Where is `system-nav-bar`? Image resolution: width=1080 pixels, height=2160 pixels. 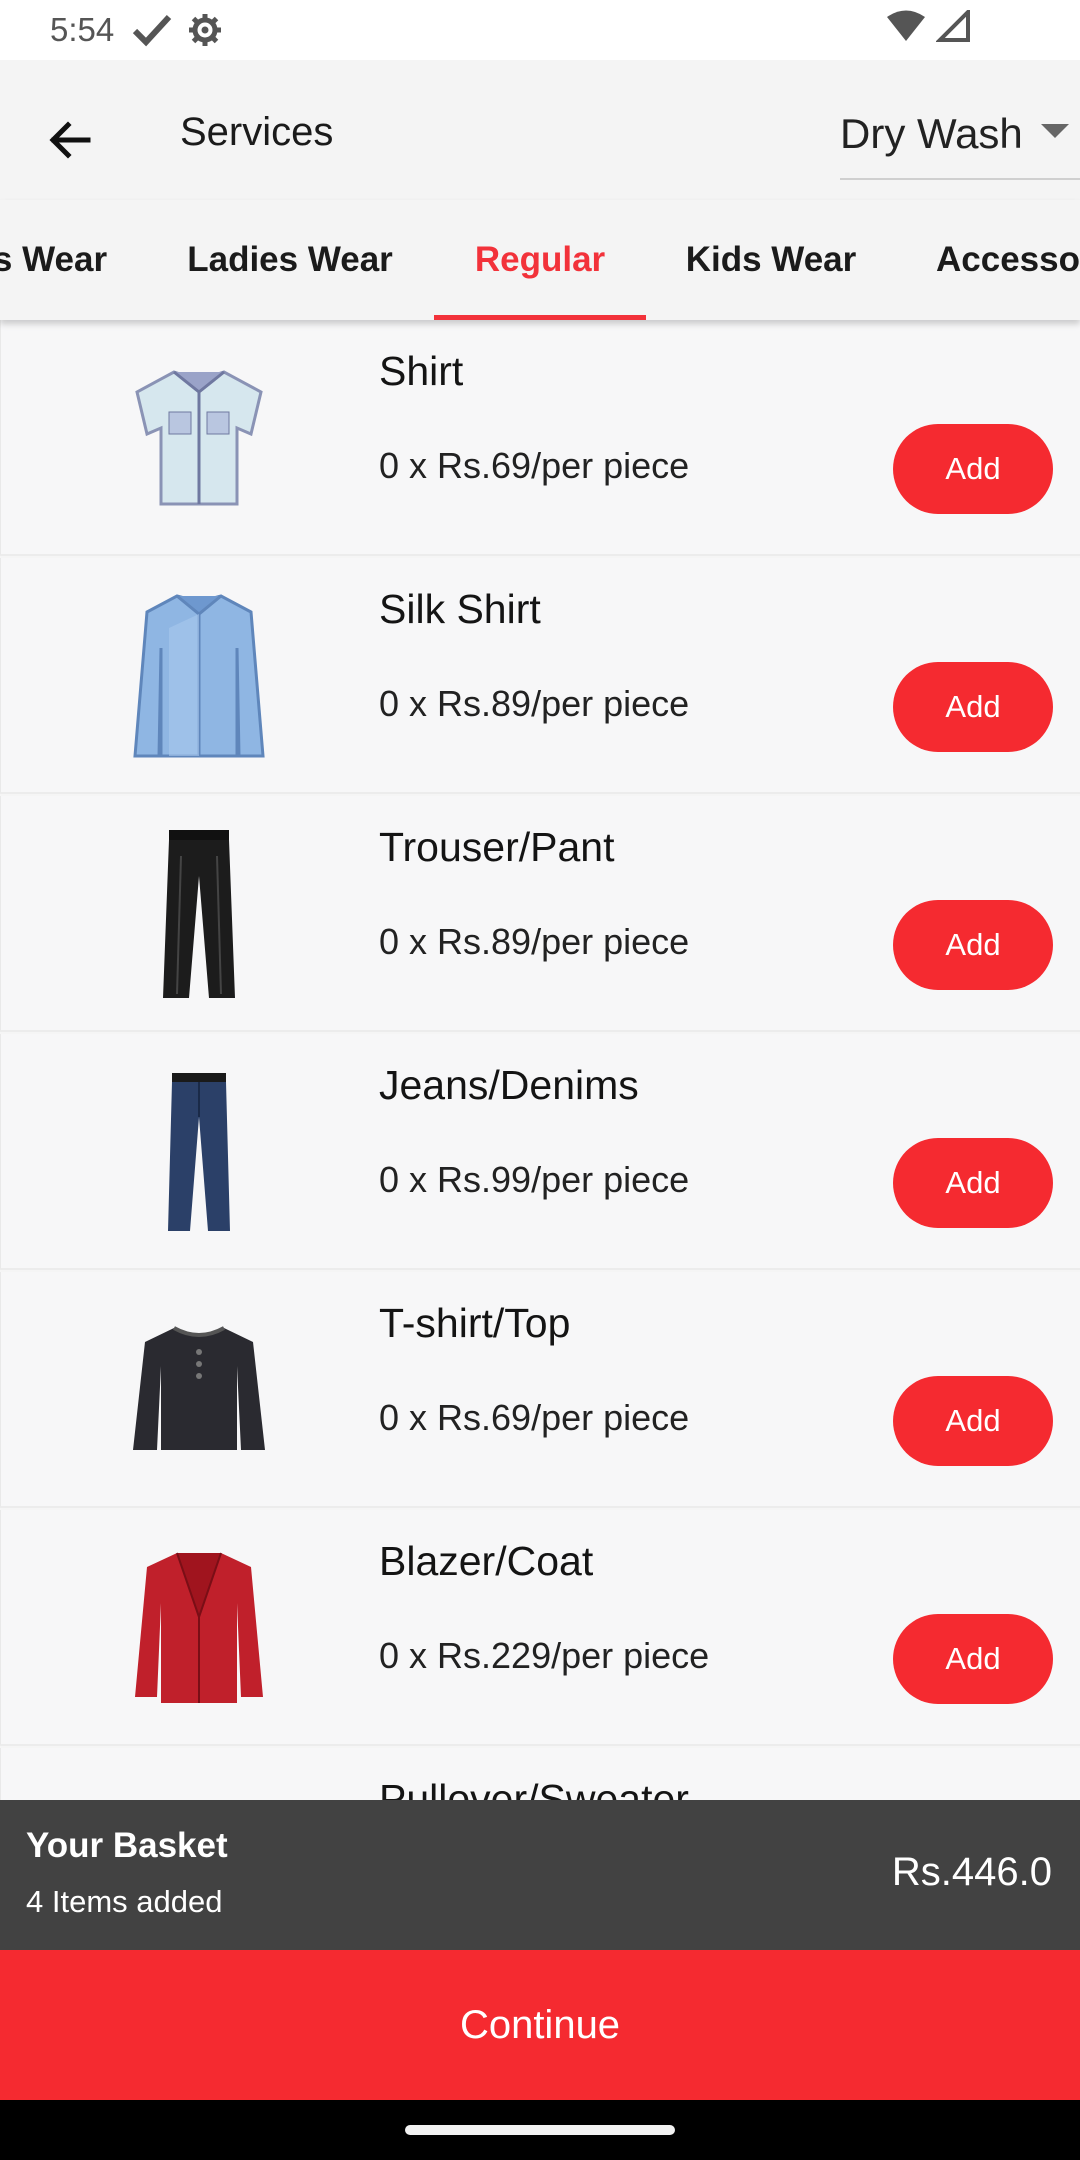
system-nav-bar is located at coordinates (540, 2130).